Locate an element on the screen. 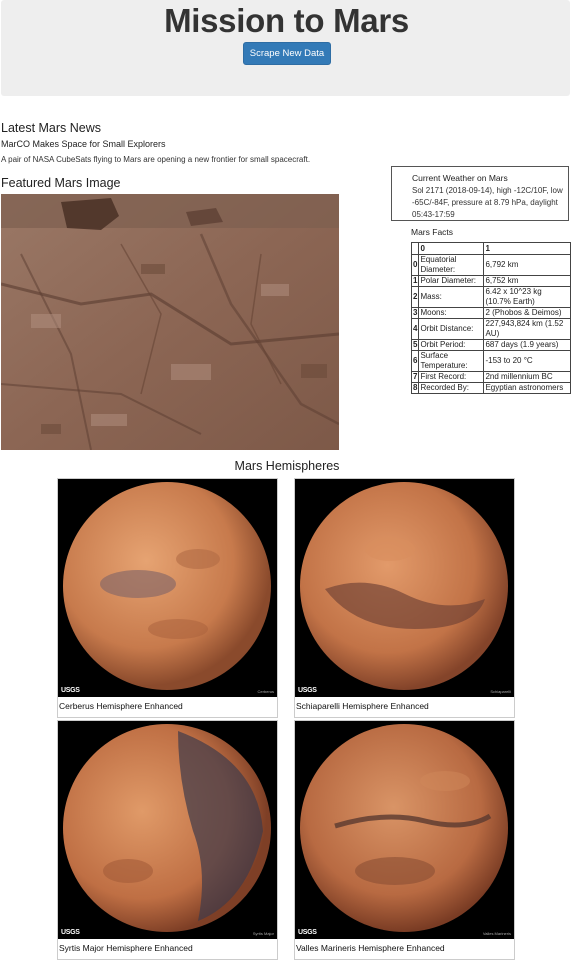 The width and height of the screenshot is (574, 960). hemisphere-image: USGS Syrtis Major is located at coordinates (167, 830).